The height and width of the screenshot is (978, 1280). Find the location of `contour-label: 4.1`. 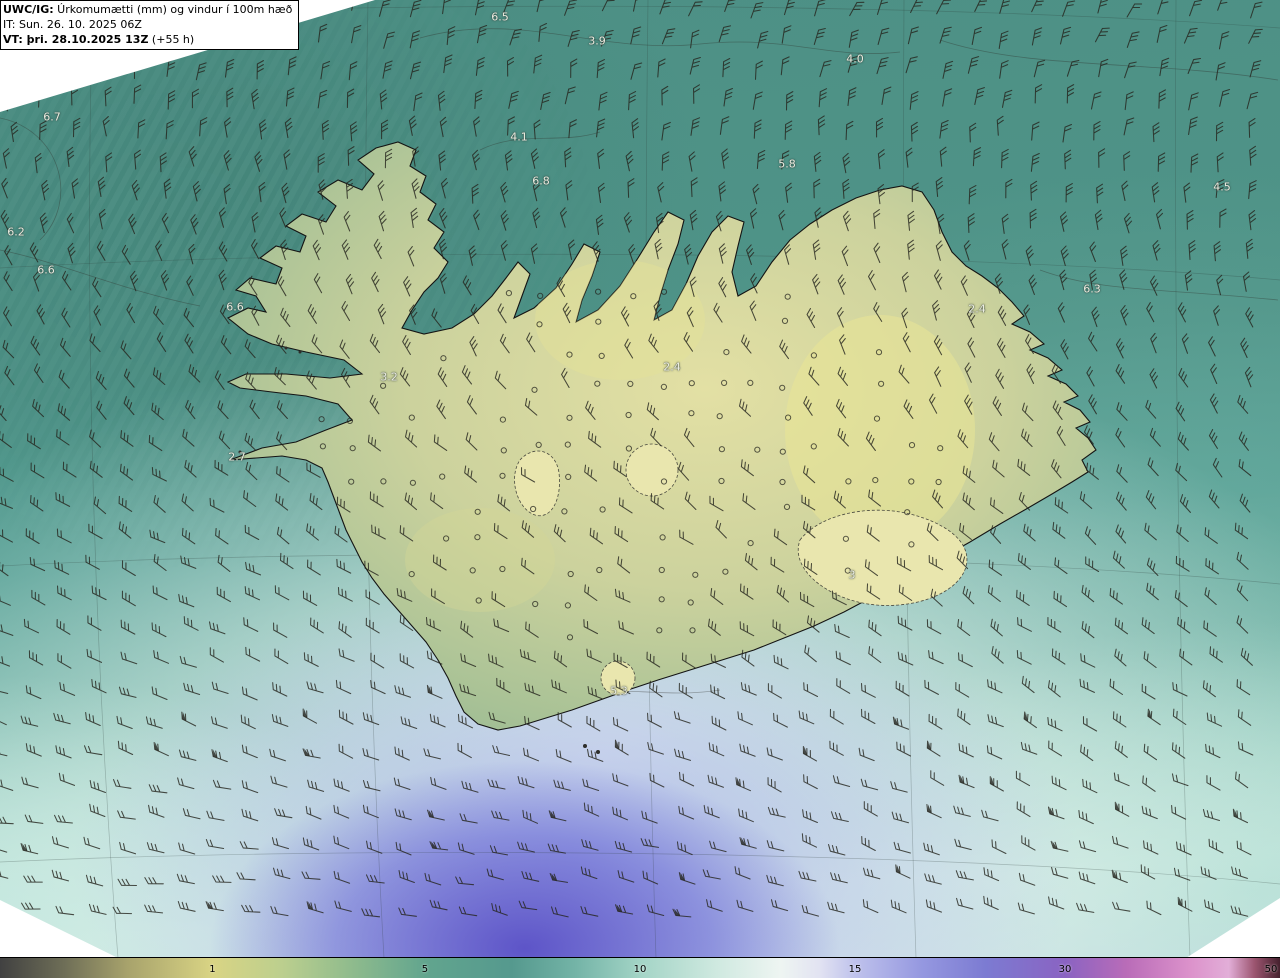

contour-label: 4.1 is located at coordinates (519, 137).